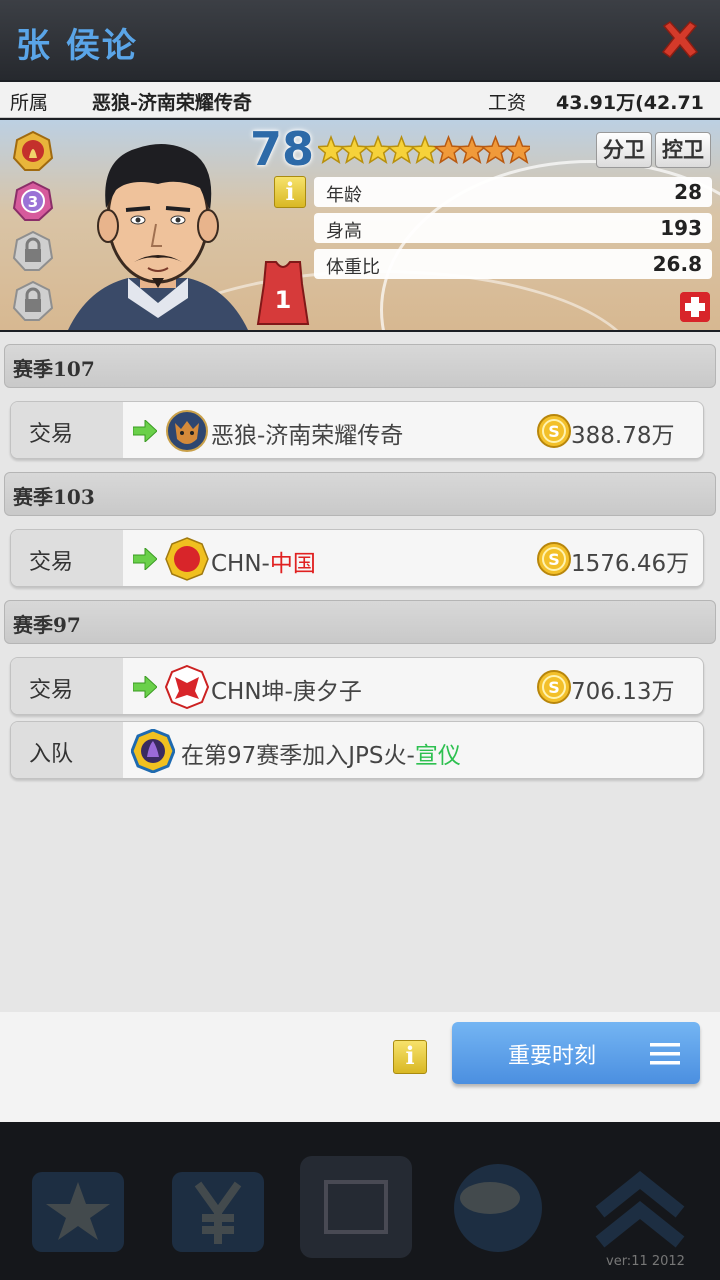  What do you see at coordinates (54, 497) in the screenshot?
I see `season-title: 赛季103` at bounding box center [54, 497].